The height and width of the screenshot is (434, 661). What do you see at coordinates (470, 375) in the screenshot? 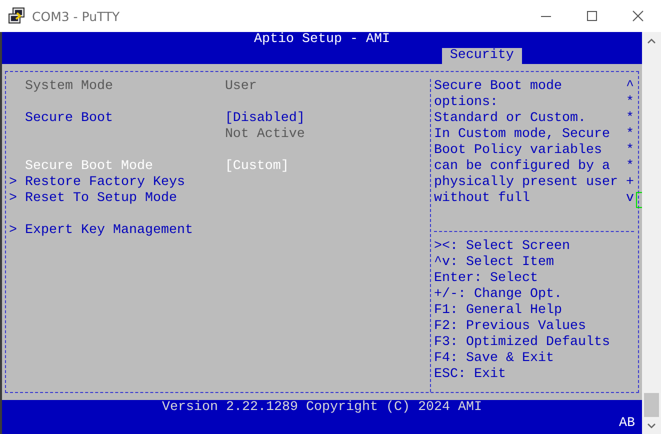
I see `key-hint: ESC: Exit` at bounding box center [470, 375].